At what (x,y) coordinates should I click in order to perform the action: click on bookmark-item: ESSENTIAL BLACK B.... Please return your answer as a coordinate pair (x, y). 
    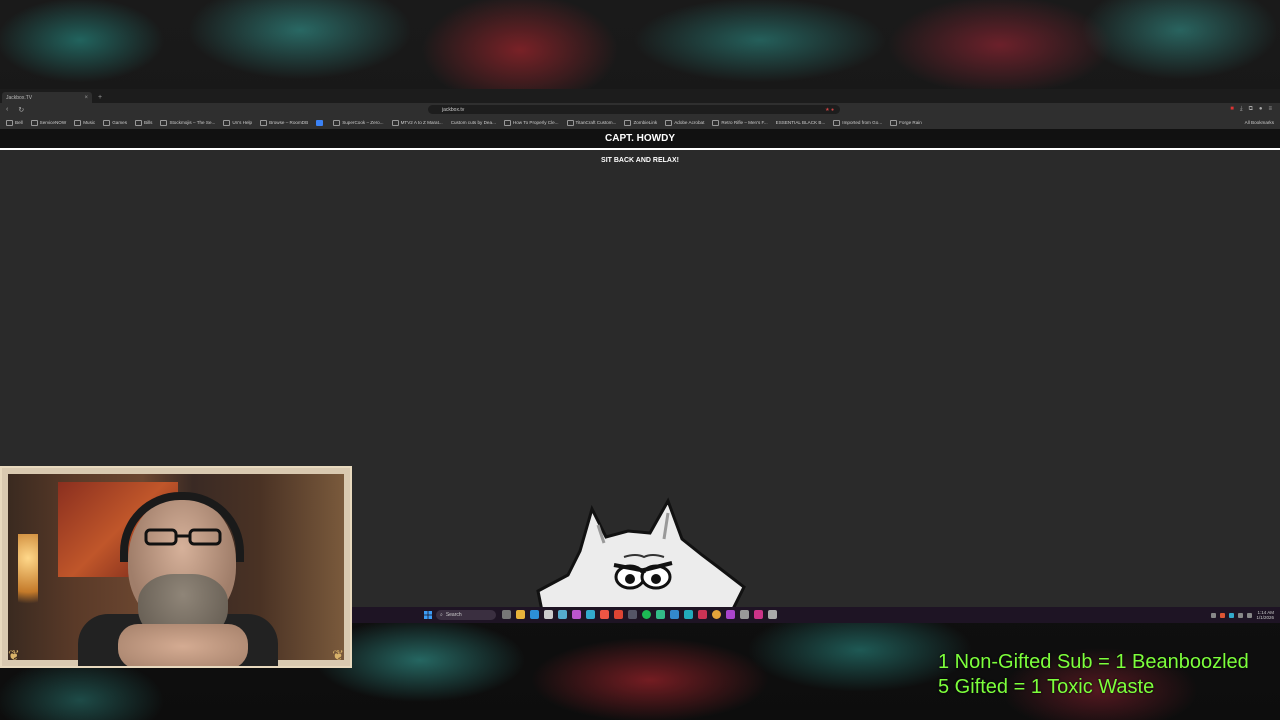
    Looking at the image, I should click on (801, 122).